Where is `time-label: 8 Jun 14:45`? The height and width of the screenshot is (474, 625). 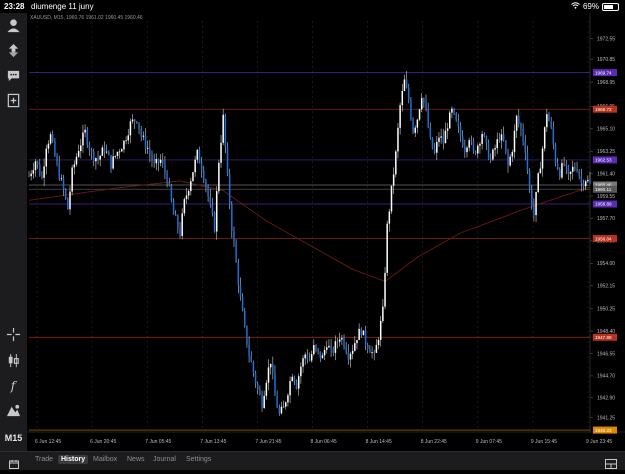 time-label: 8 Jun 14:45 is located at coordinates (379, 442).